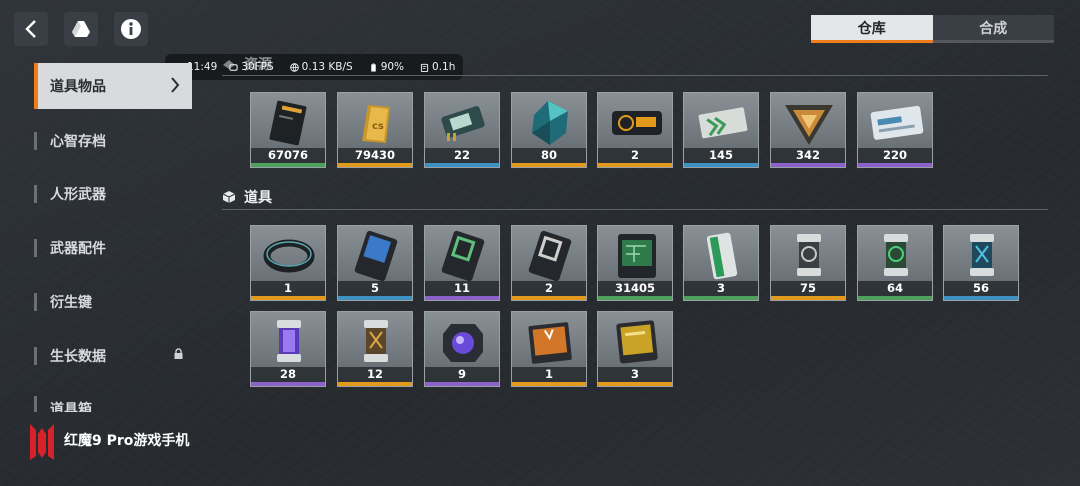 The width and height of the screenshot is (1080, 486). What do you see at coordinates (463, 123) in the screenshot?
I see `chip-icon` at bounding box center [463, 123].